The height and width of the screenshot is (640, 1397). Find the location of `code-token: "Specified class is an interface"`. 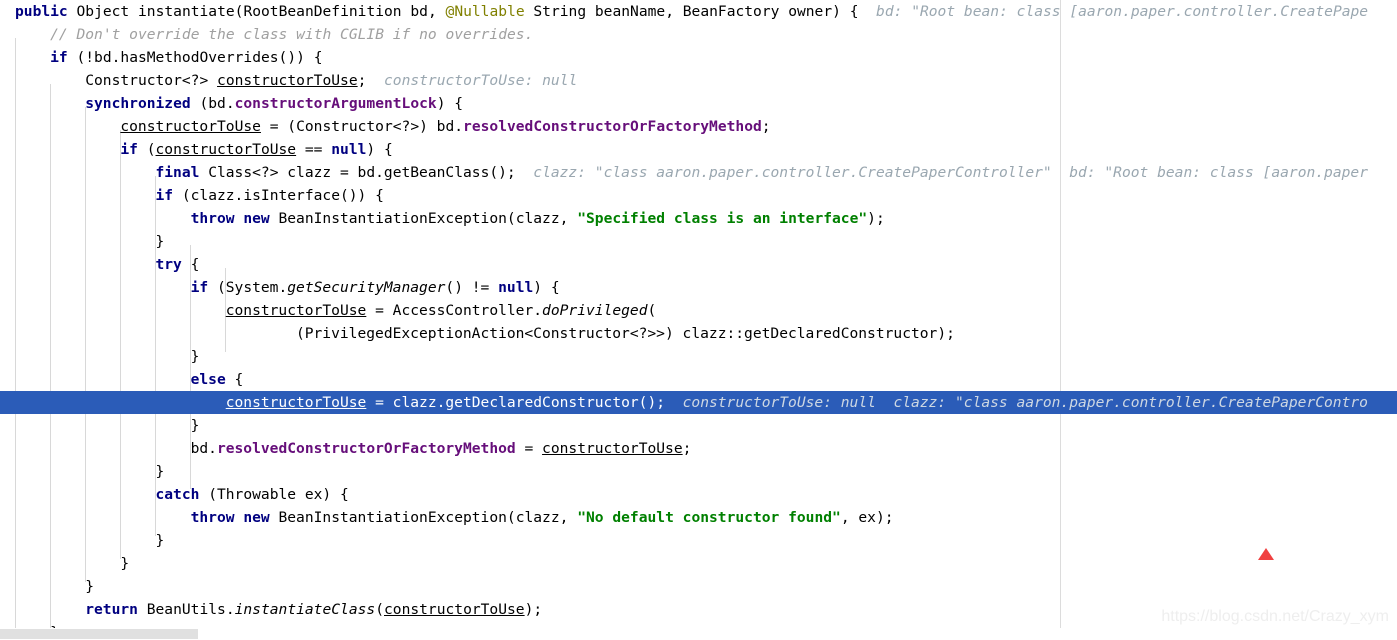

code-token: "Specified class is an interface" is located at coordinates (722, 218).